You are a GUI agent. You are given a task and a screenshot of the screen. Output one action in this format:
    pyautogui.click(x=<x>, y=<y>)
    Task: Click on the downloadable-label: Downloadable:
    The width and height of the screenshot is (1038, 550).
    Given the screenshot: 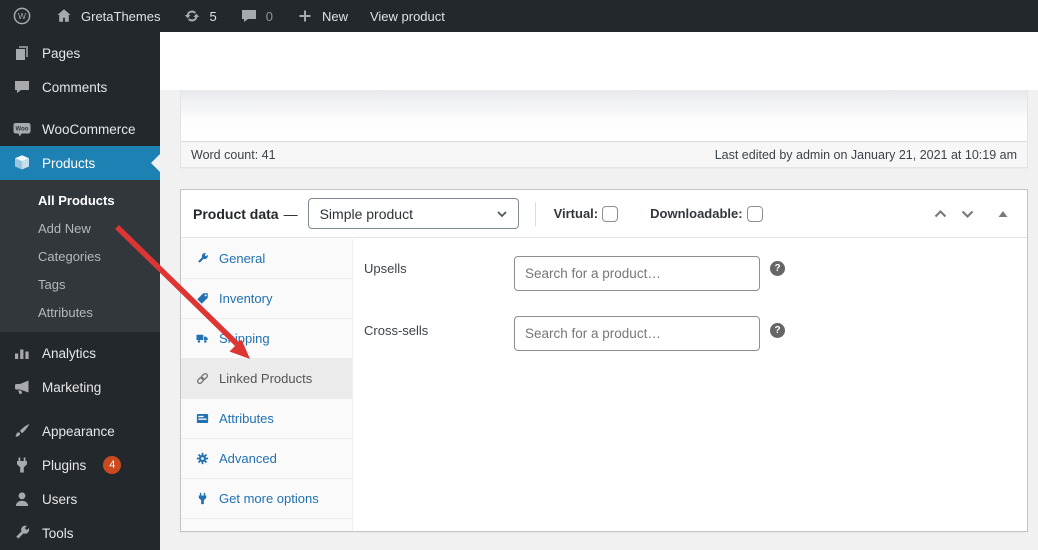 What is the action you would take?
    pyautogui.click(x=696, y=213)
    